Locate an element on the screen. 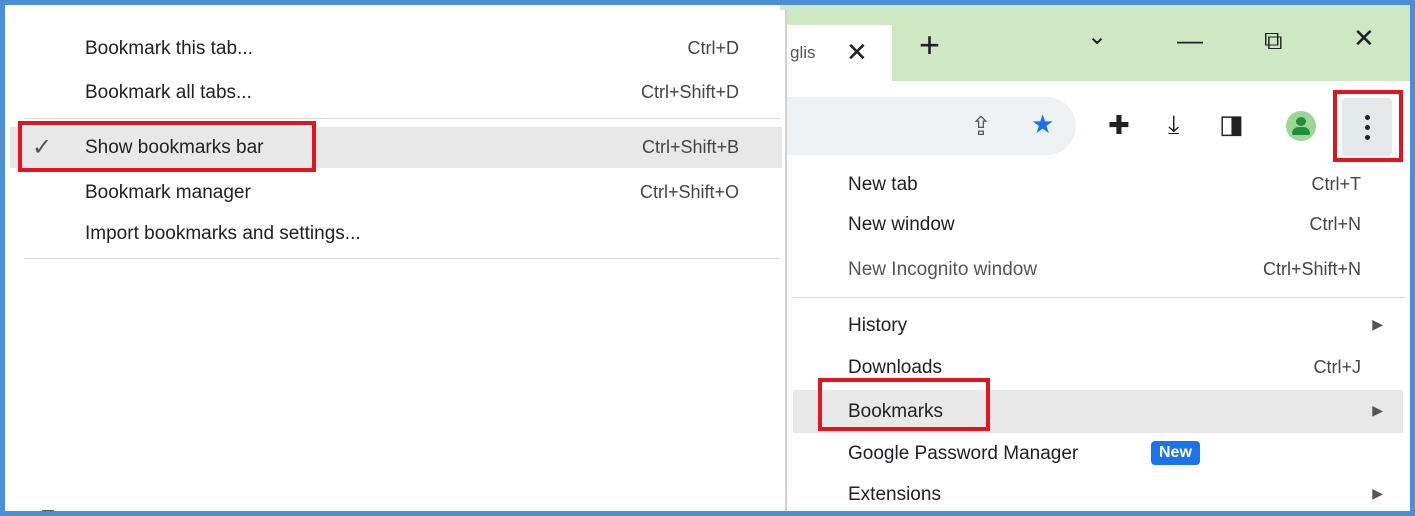  menu-item-label: Extensions is located at coordinates (894, 494).